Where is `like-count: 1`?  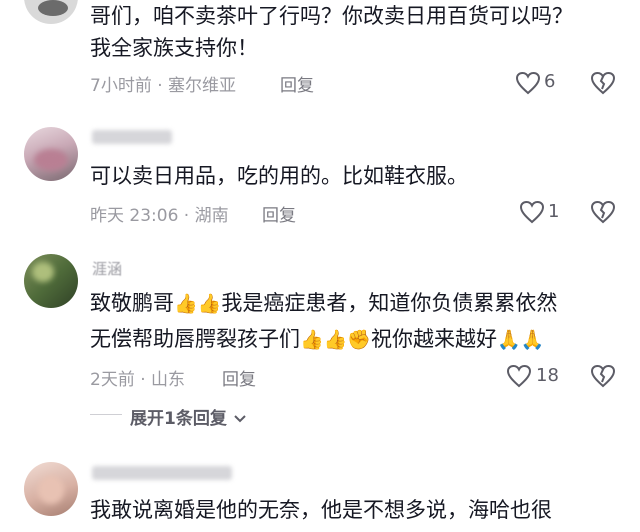
like-count: 1 is located at coordinates (554, 211).